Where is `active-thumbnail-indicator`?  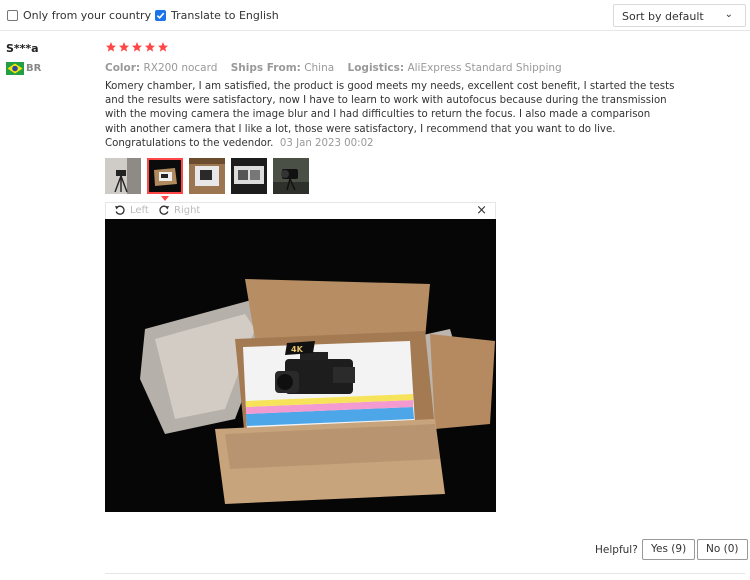
active-thumbnail-indicator is located at coordinates (165, 198).